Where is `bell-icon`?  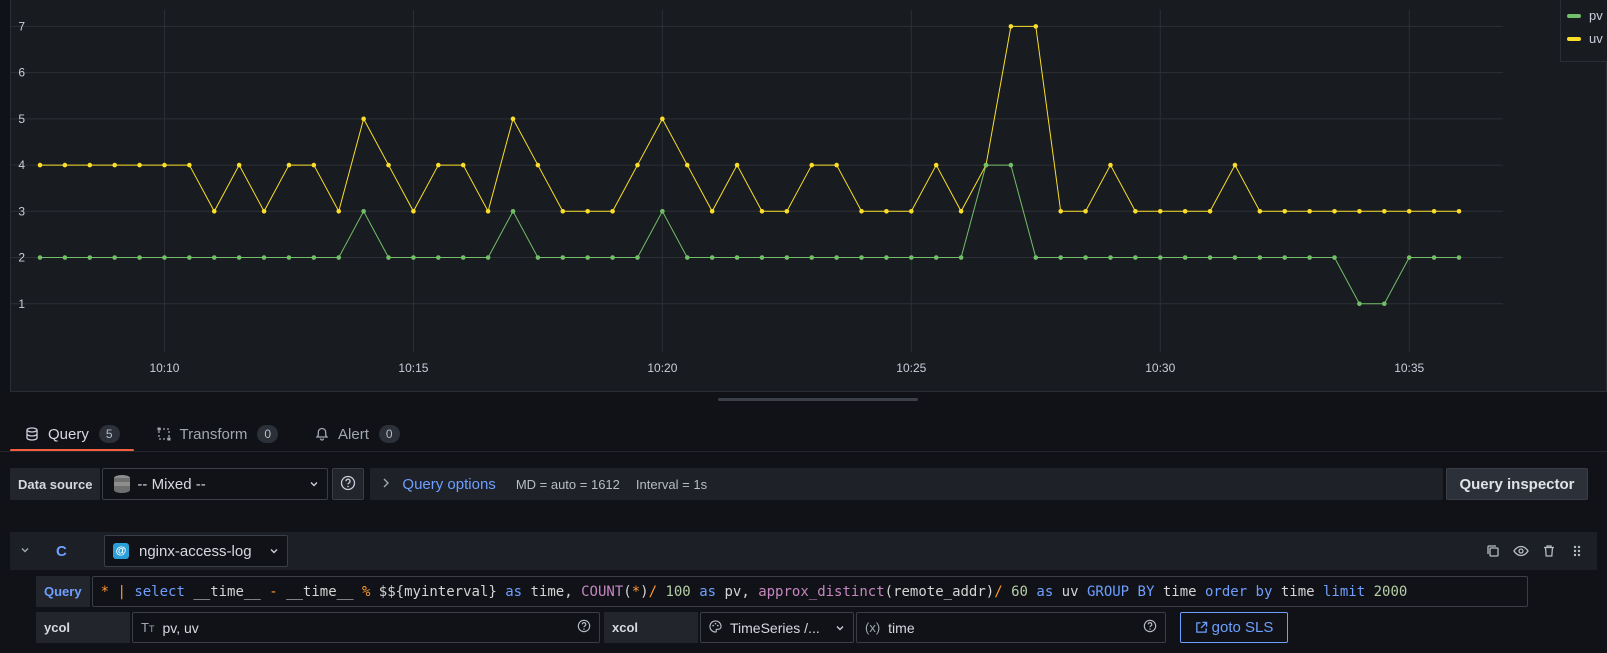 bell-icon is located at coordinates (322, 434).